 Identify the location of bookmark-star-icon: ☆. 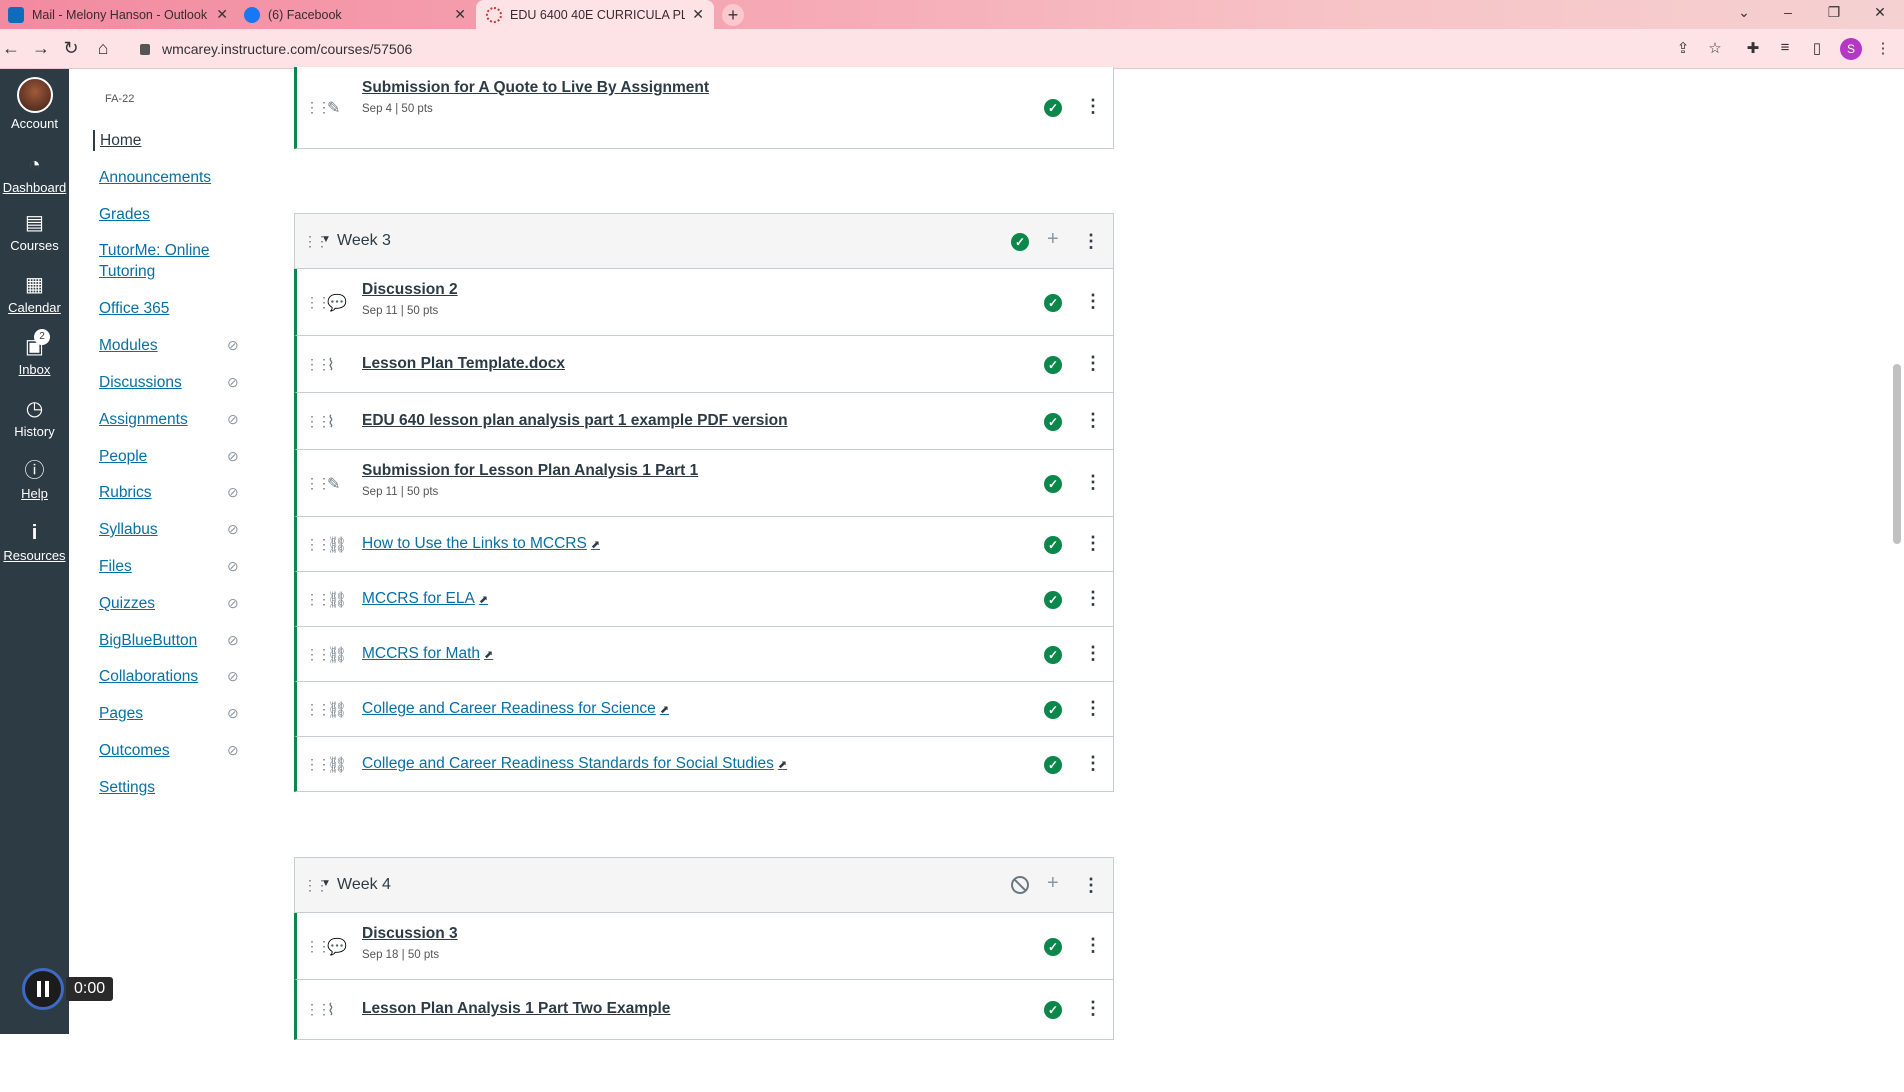
(1715, 48).